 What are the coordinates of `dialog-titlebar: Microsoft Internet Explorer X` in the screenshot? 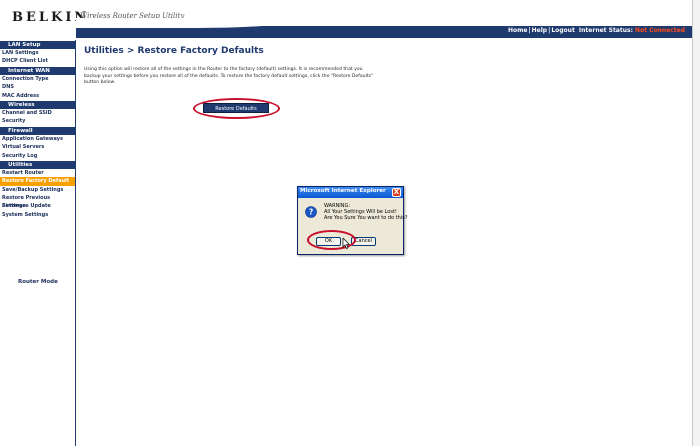 It's located at (350, 192).